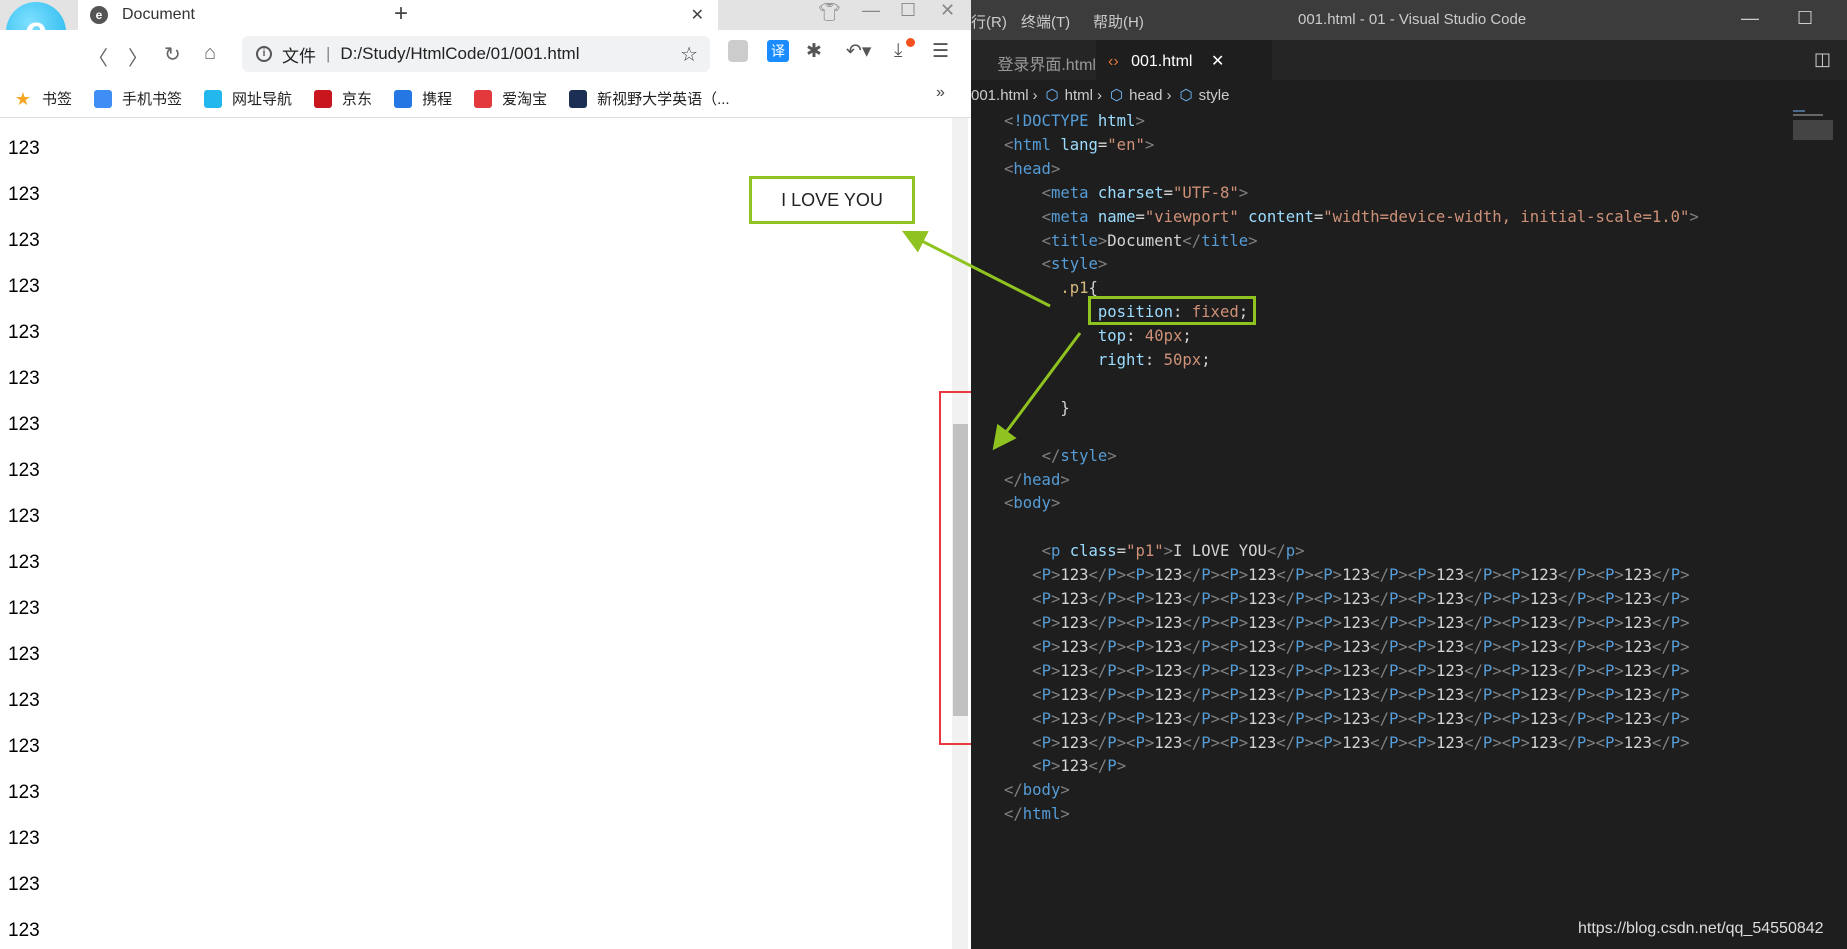 Image resolution: width=1847 pixels, height=949 pixels. Describe the element at coordinates (1037, 391) in the screenshot. I see `arrow-to-scrollbar` at that location.